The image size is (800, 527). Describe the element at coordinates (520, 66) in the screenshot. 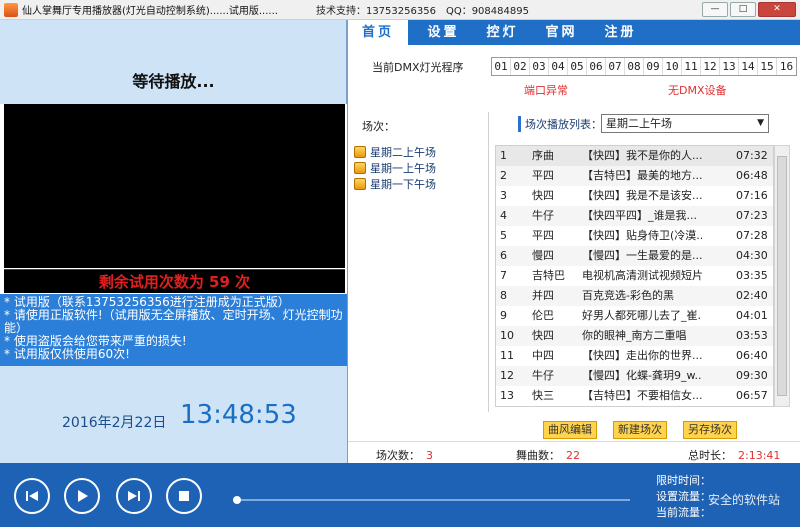

I see `dmx-channel: 02` at that location.